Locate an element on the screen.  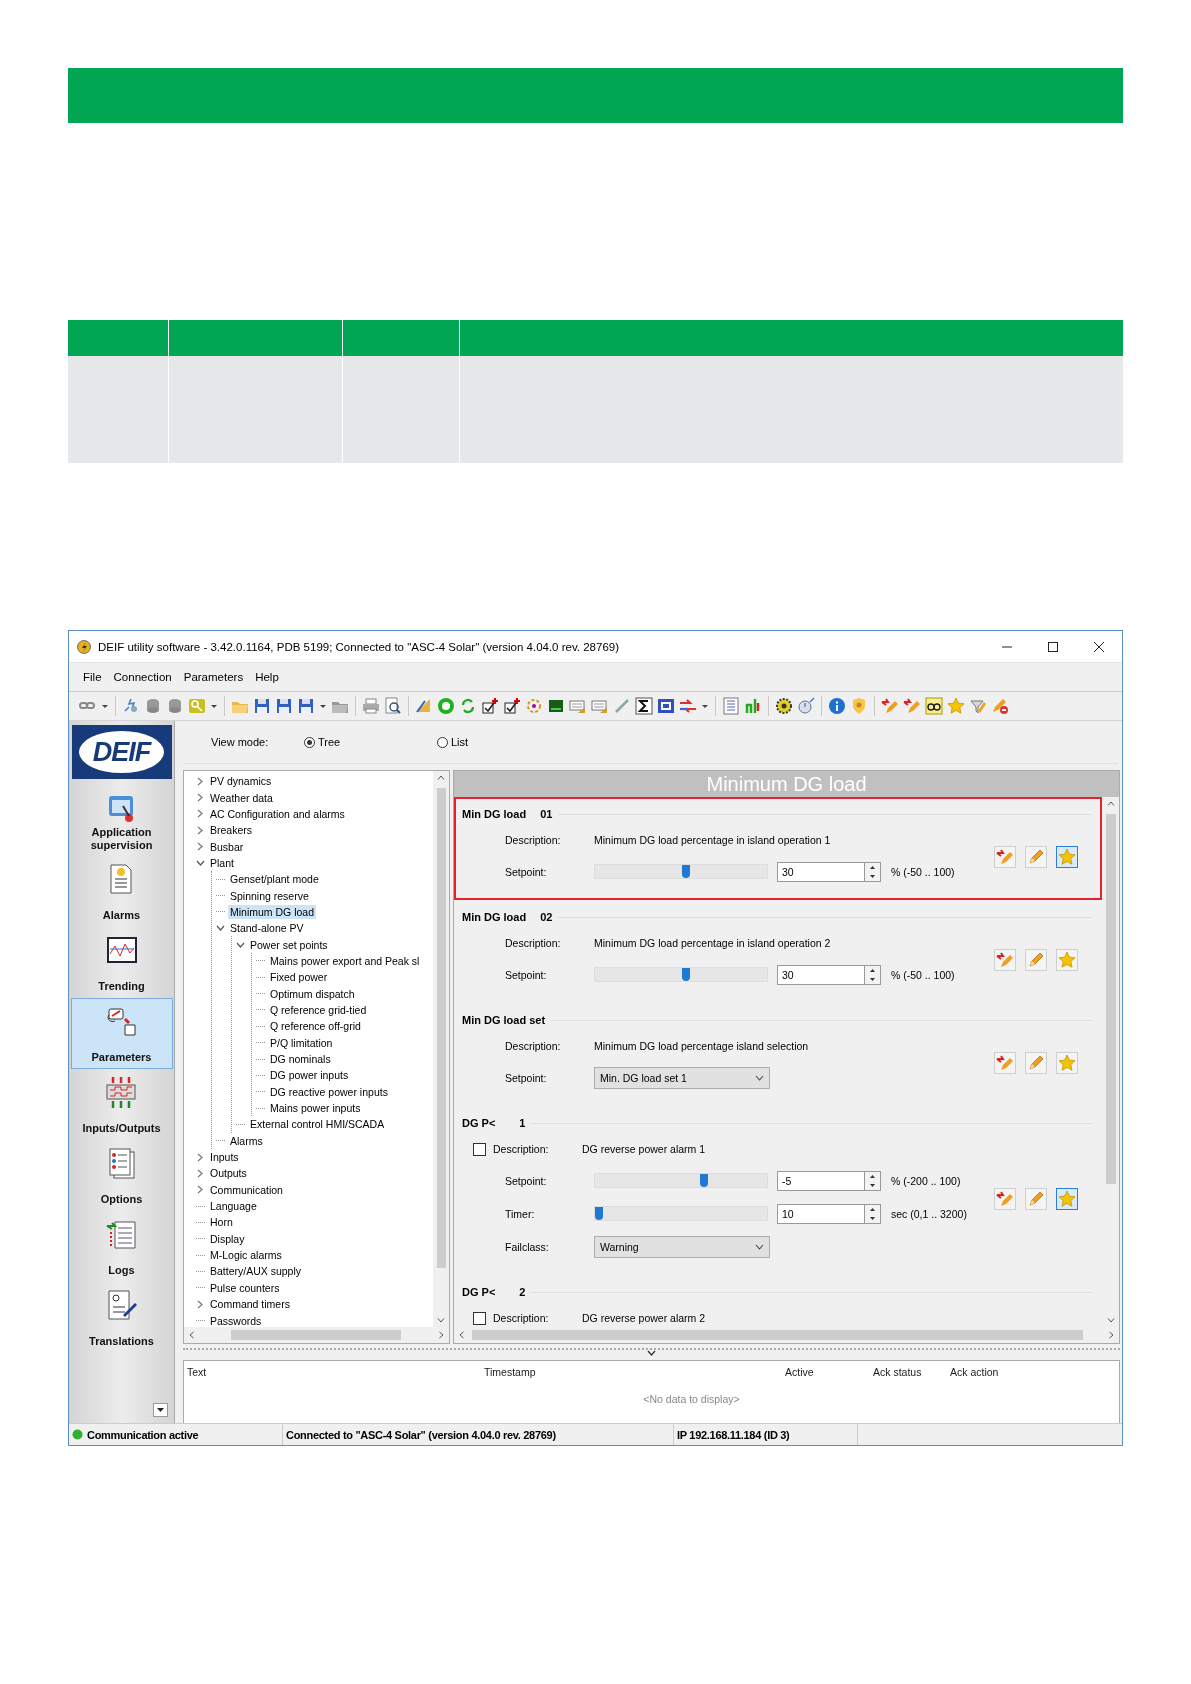
print-preview-icon is located at coordinates (393, 706).